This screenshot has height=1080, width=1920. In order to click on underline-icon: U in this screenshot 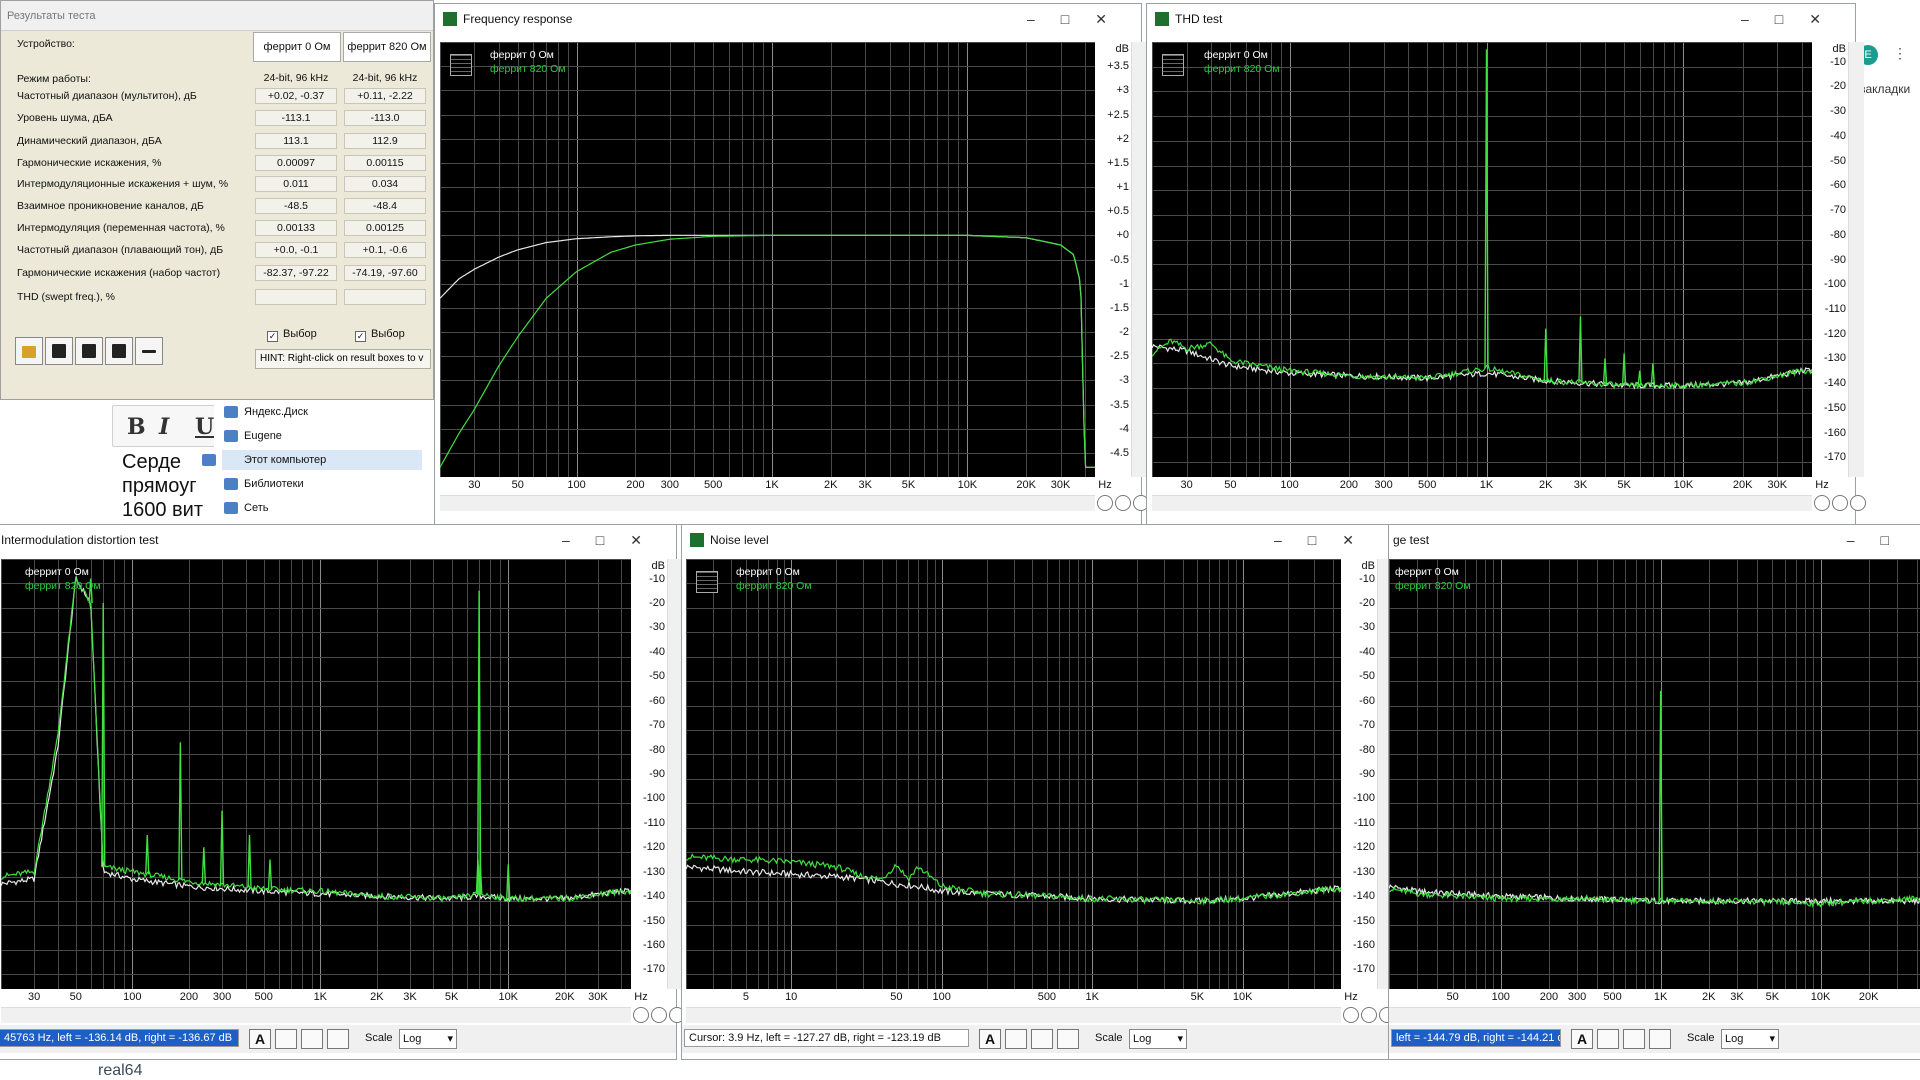, I will do `click(204, 427)`.